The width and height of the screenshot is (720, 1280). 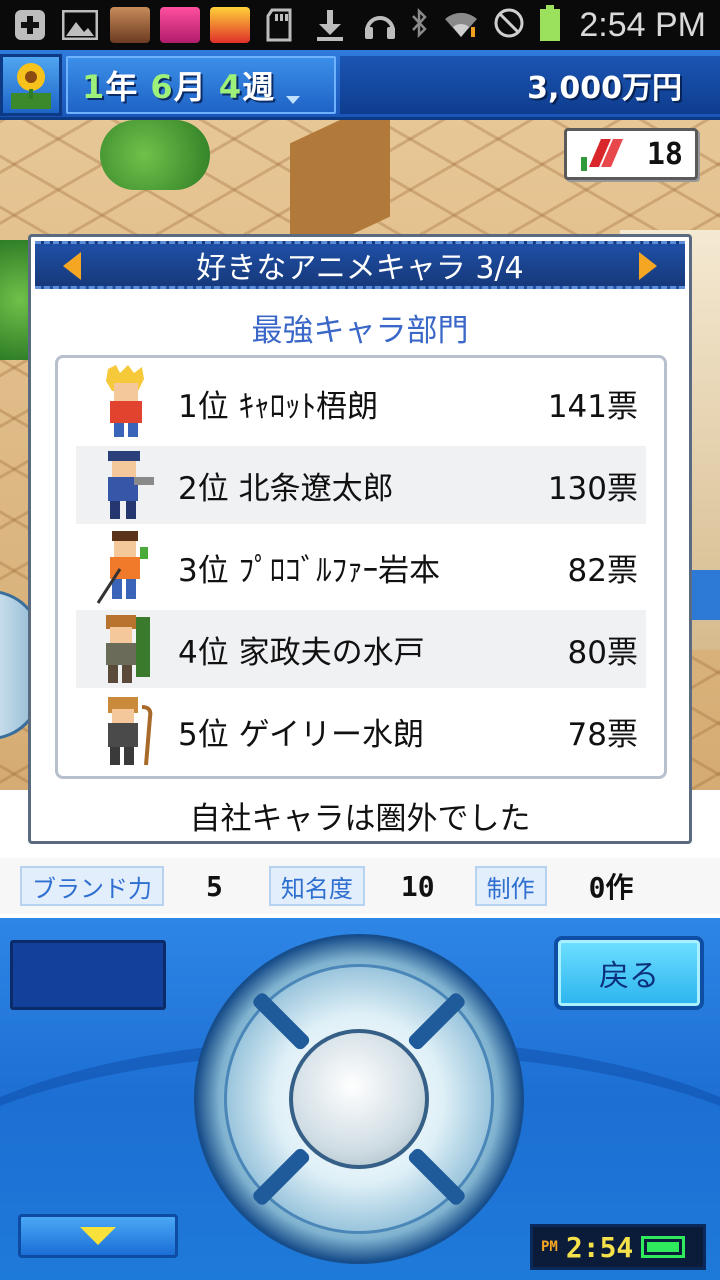 I want to click on download-icon, so click(x=330, y=25).